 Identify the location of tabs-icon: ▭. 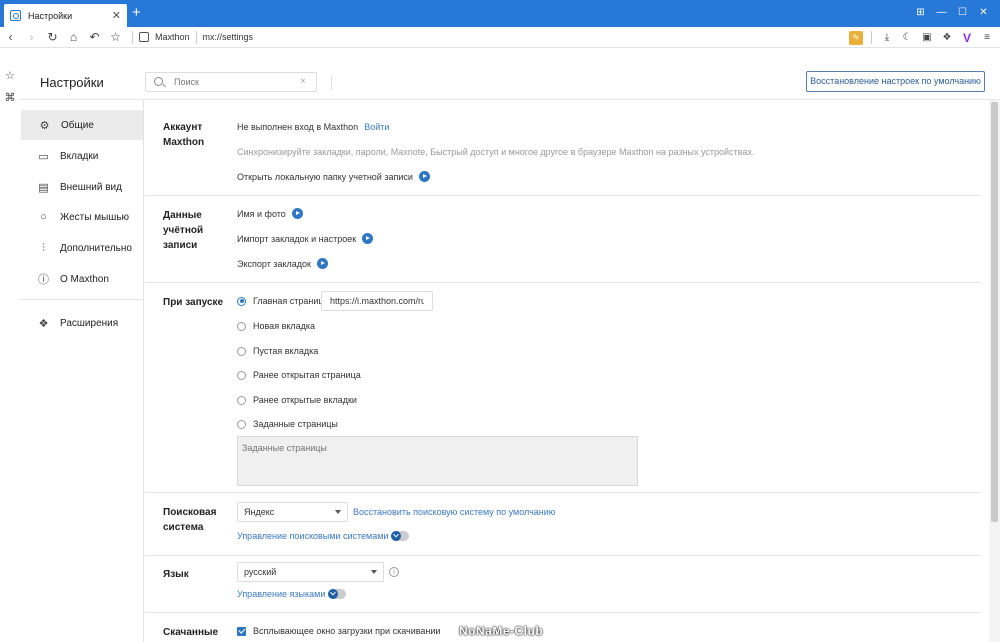
(43, 156).